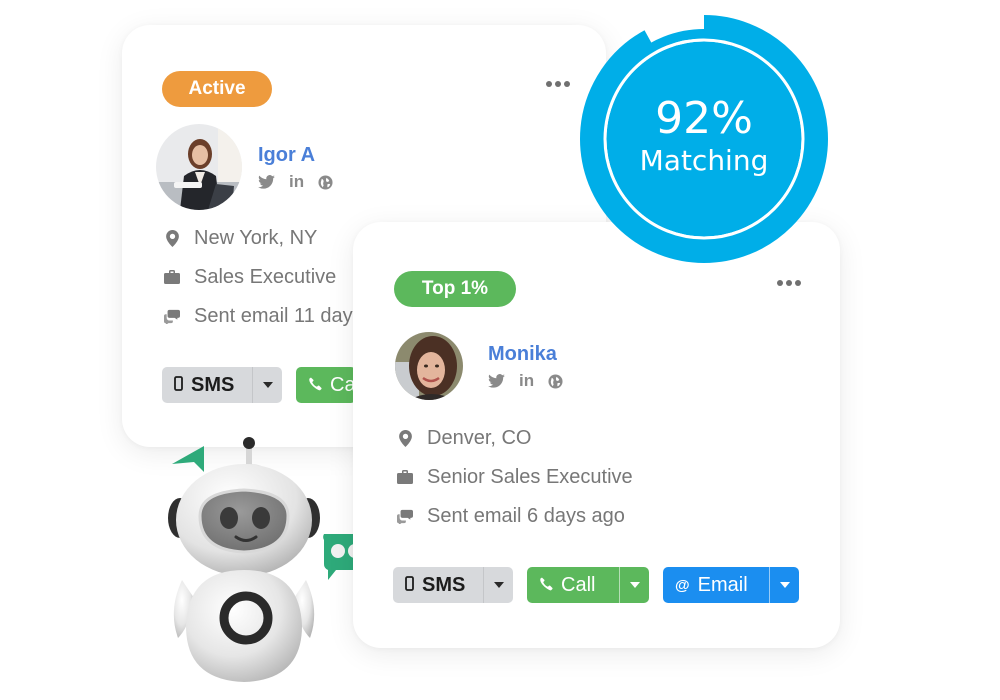 This screenshot has height=700, width=1000. I want to click on activity-text: Sent email 6 days ago, so click(526, 515).